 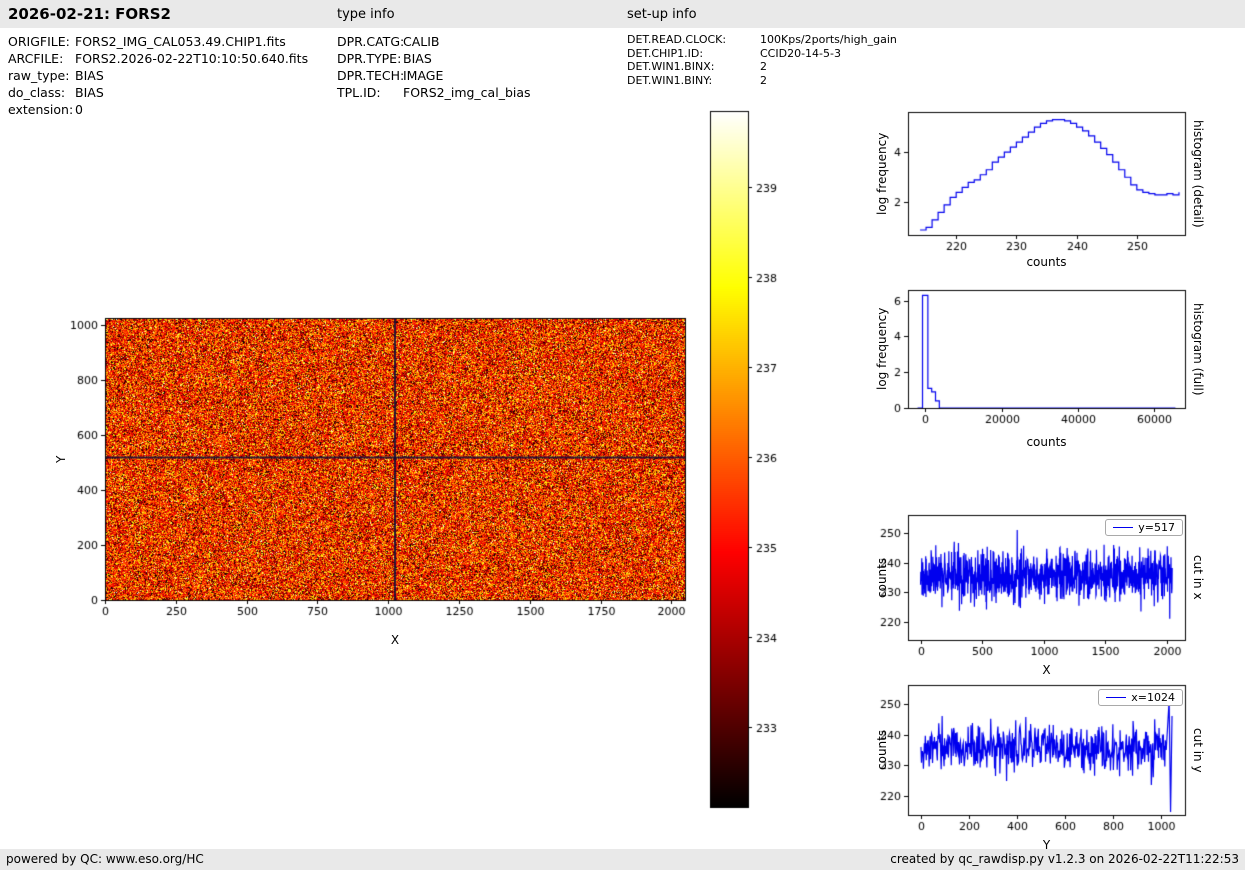 What do you see at coordinates (36, 58) in the screenshot?
I see `meta-label: ARCFILE:` at bounding box center [36, 58].